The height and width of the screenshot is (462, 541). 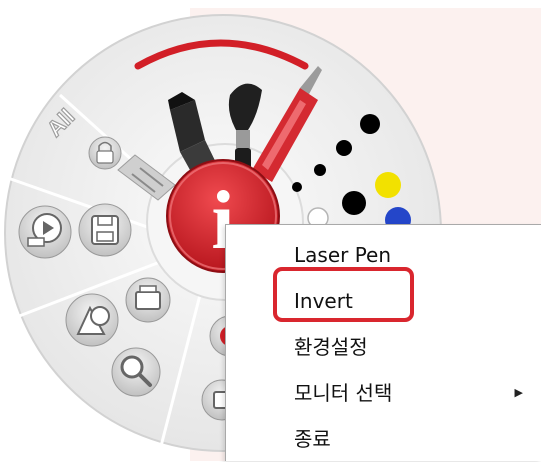 What do you see at coordinates (343, 393) in the screenshot?
I see `menu-item-label: 모니터 선택` at bounding box center [343, 393].